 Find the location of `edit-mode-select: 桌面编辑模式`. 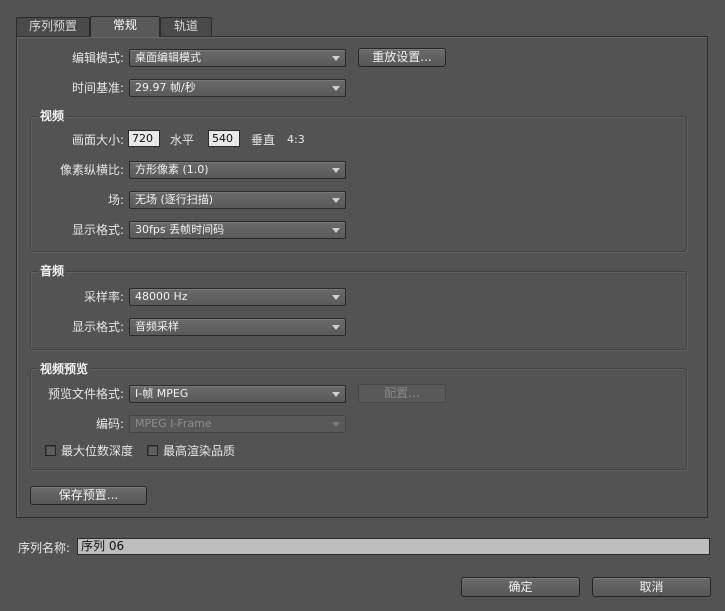

edit-mode-select: 桌面编辑模式 is located at coordinates (237, 58).